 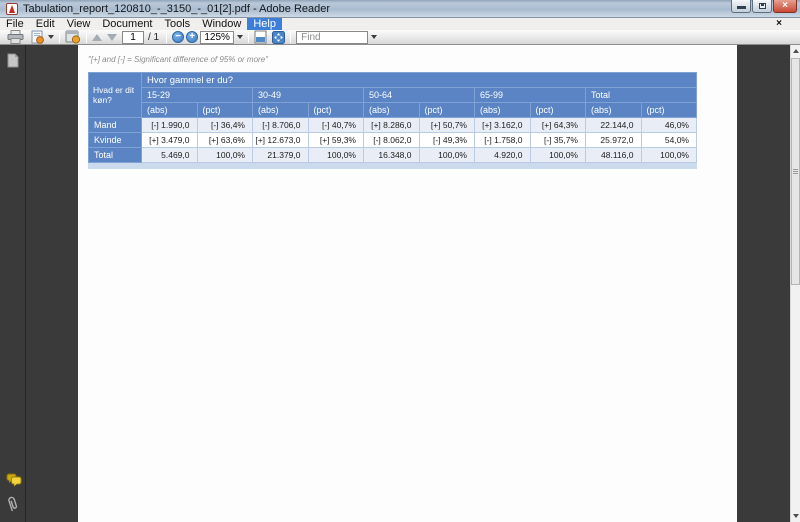 What do you see at coordinates (502, 125) in the screenshot?
I see `cell: [+] 3.162,0` at bounding box center [502, 125].